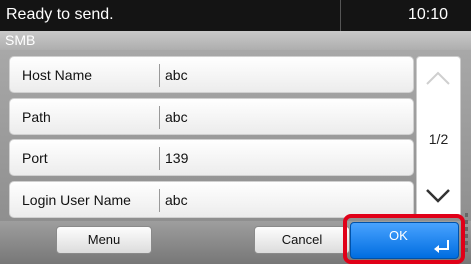 This screenshot has height=264, width=471. Describe the element at coordinates (76, 200) in the screenshot. I see `field-label: Login User Name` at that location.